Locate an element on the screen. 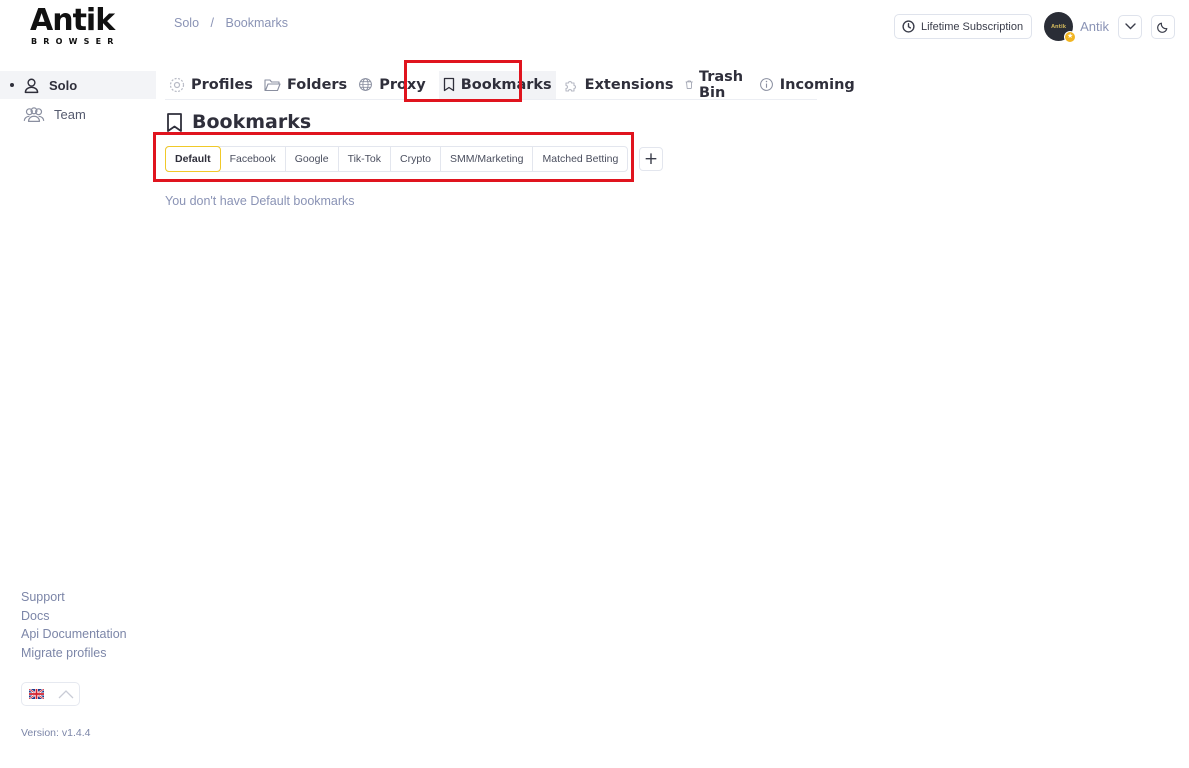 Image resolution: width=1189 pixels, height=768 pixels. tab-bookmarks: Bookmarks is located at coordinates (497, 84).